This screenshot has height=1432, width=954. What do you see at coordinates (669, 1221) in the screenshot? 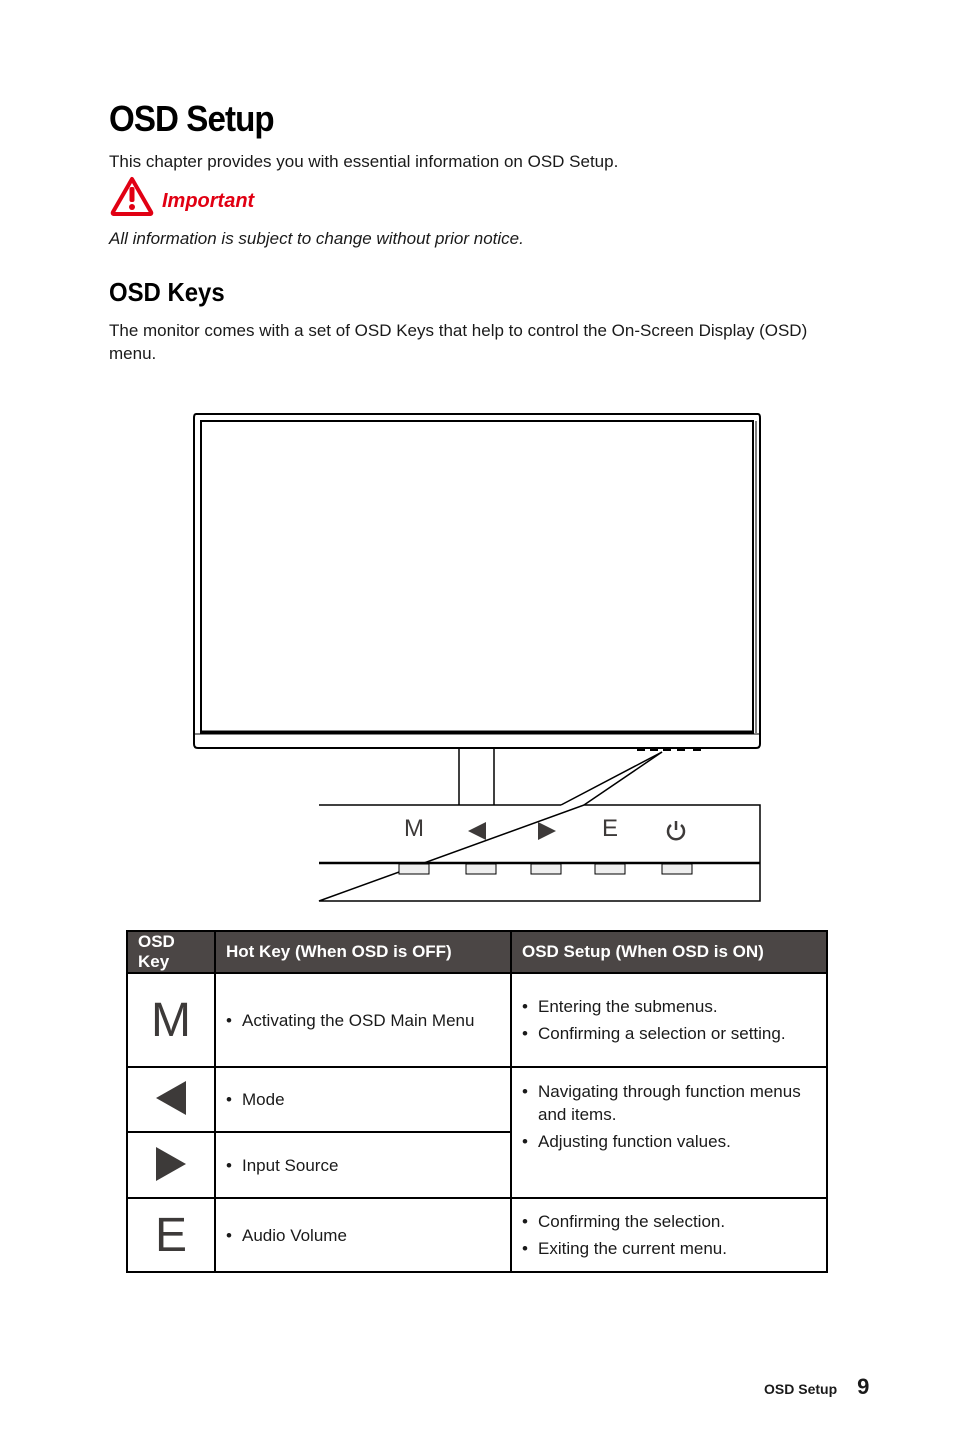
I see `osd-setup-text: Confirming the selection.` at bounding box center [669, 1221].